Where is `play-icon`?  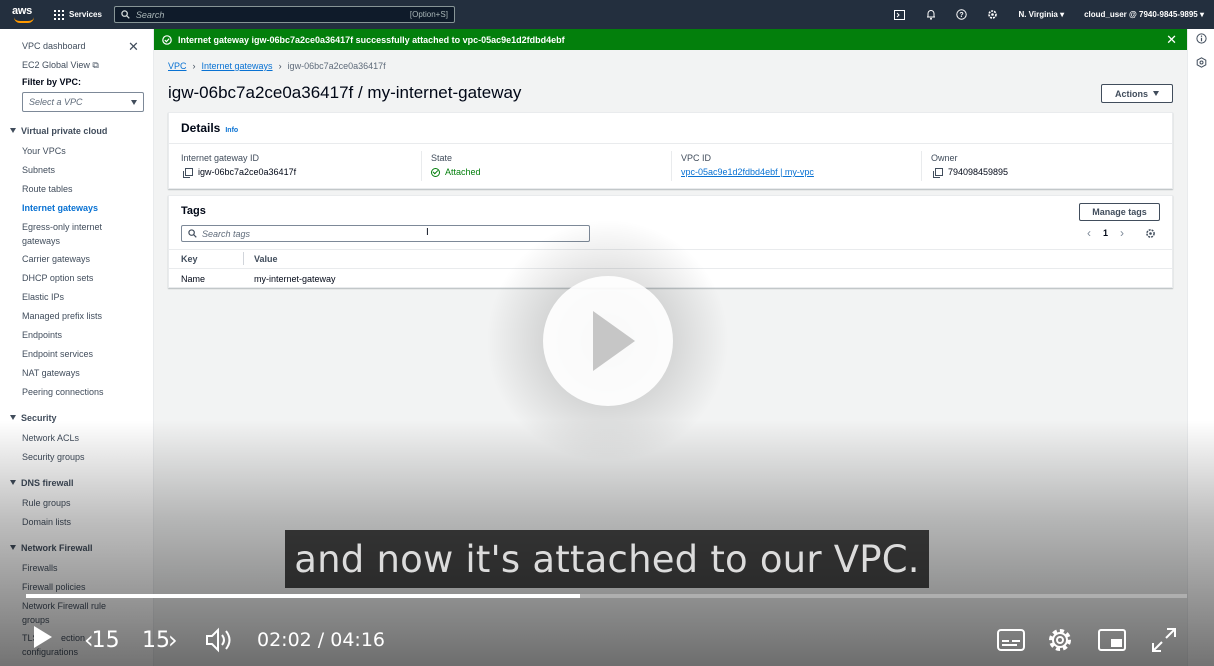
play-icon is located at coordinates (614, 341).